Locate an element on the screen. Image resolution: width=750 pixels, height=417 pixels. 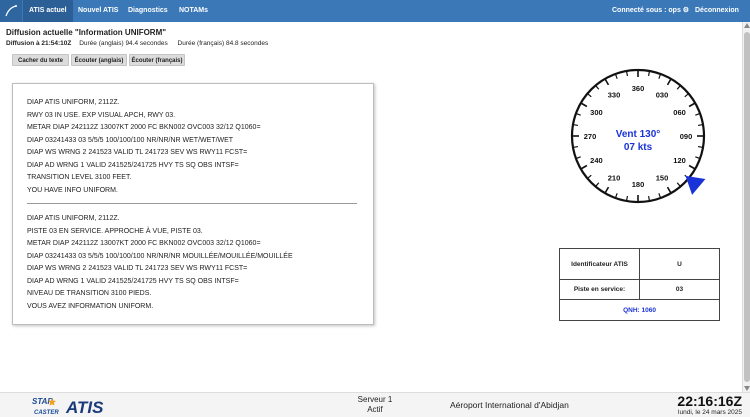
brand-caster: CASTER is located at coordinates (46, 413).